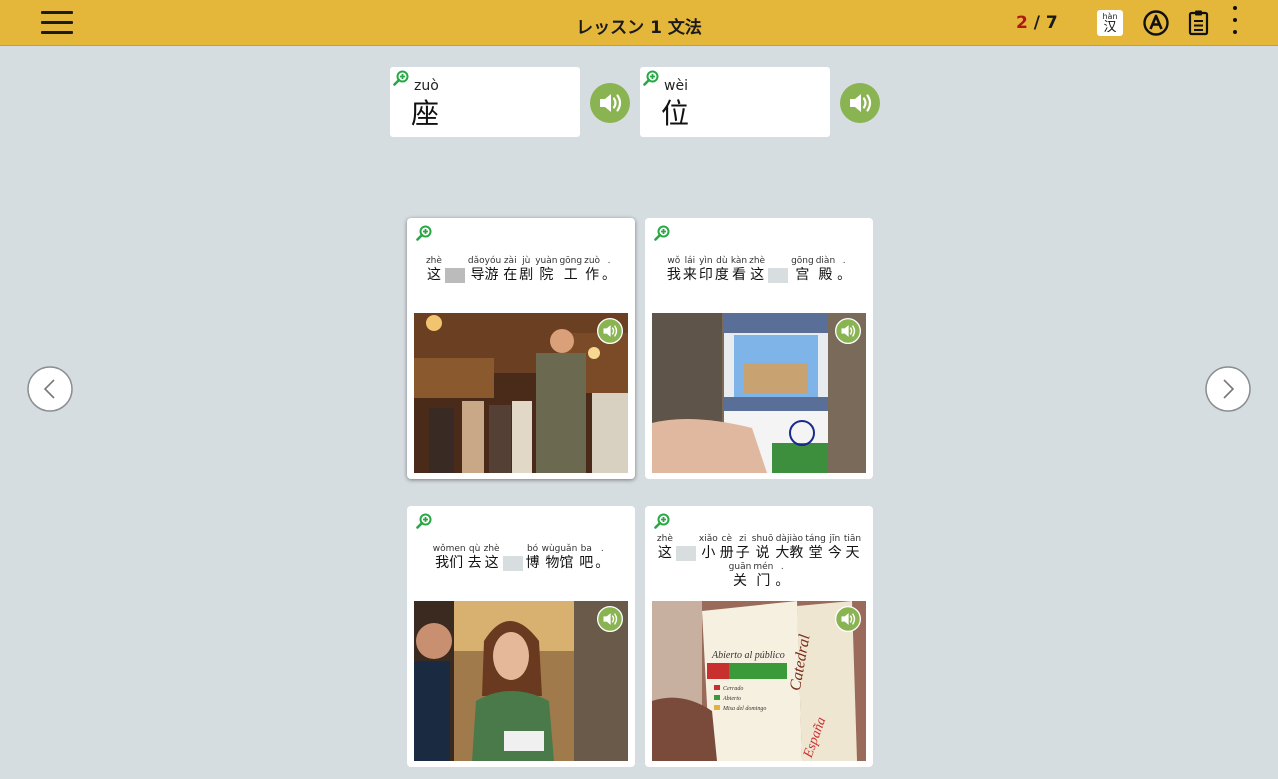 Image resolution: width=1278 pixels, height=779 pixels. Describe the element at coordinates (782, 581) in the screenshot. I see `word-character: 。` at that location.